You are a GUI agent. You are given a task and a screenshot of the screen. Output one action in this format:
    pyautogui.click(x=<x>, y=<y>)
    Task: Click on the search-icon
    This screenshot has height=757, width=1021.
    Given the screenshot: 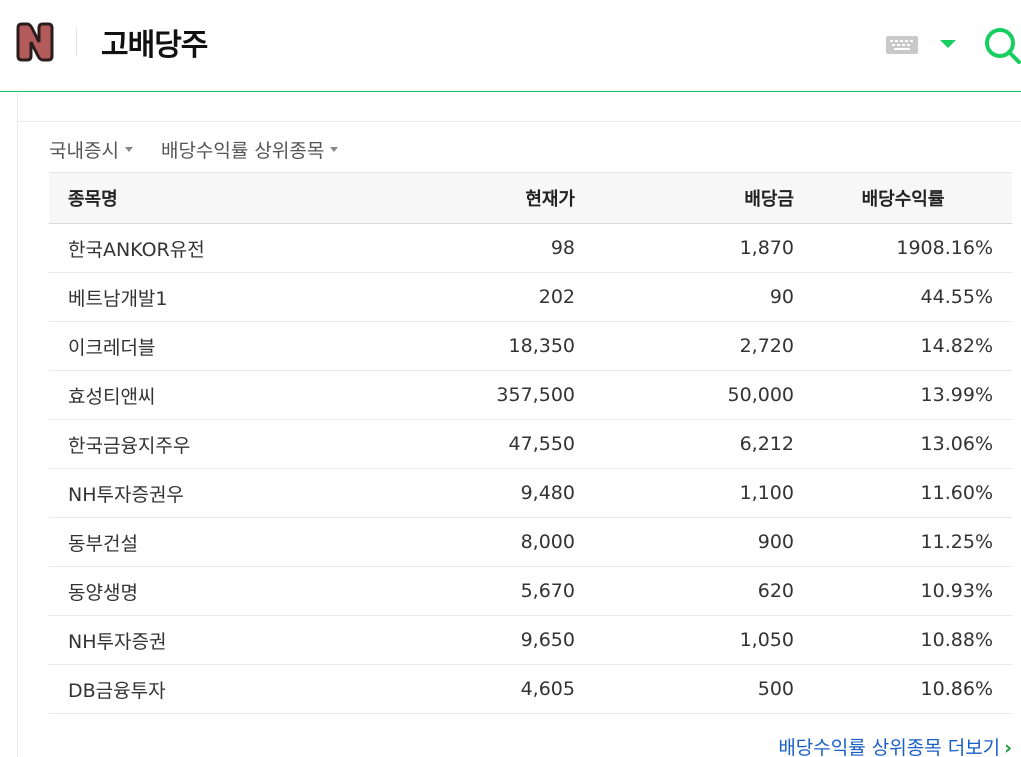 What is the action you would take?
    pyautogui.click(x=1002, y=45)
    